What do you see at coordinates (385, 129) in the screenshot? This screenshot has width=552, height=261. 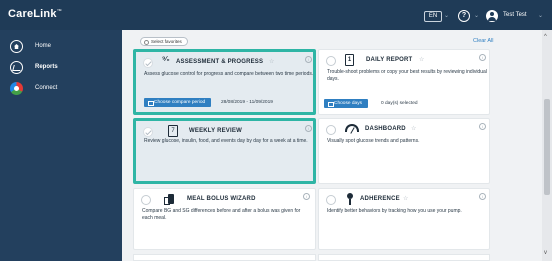 I see `card-title: DASHBOARD` at bounding box center [385, 129].